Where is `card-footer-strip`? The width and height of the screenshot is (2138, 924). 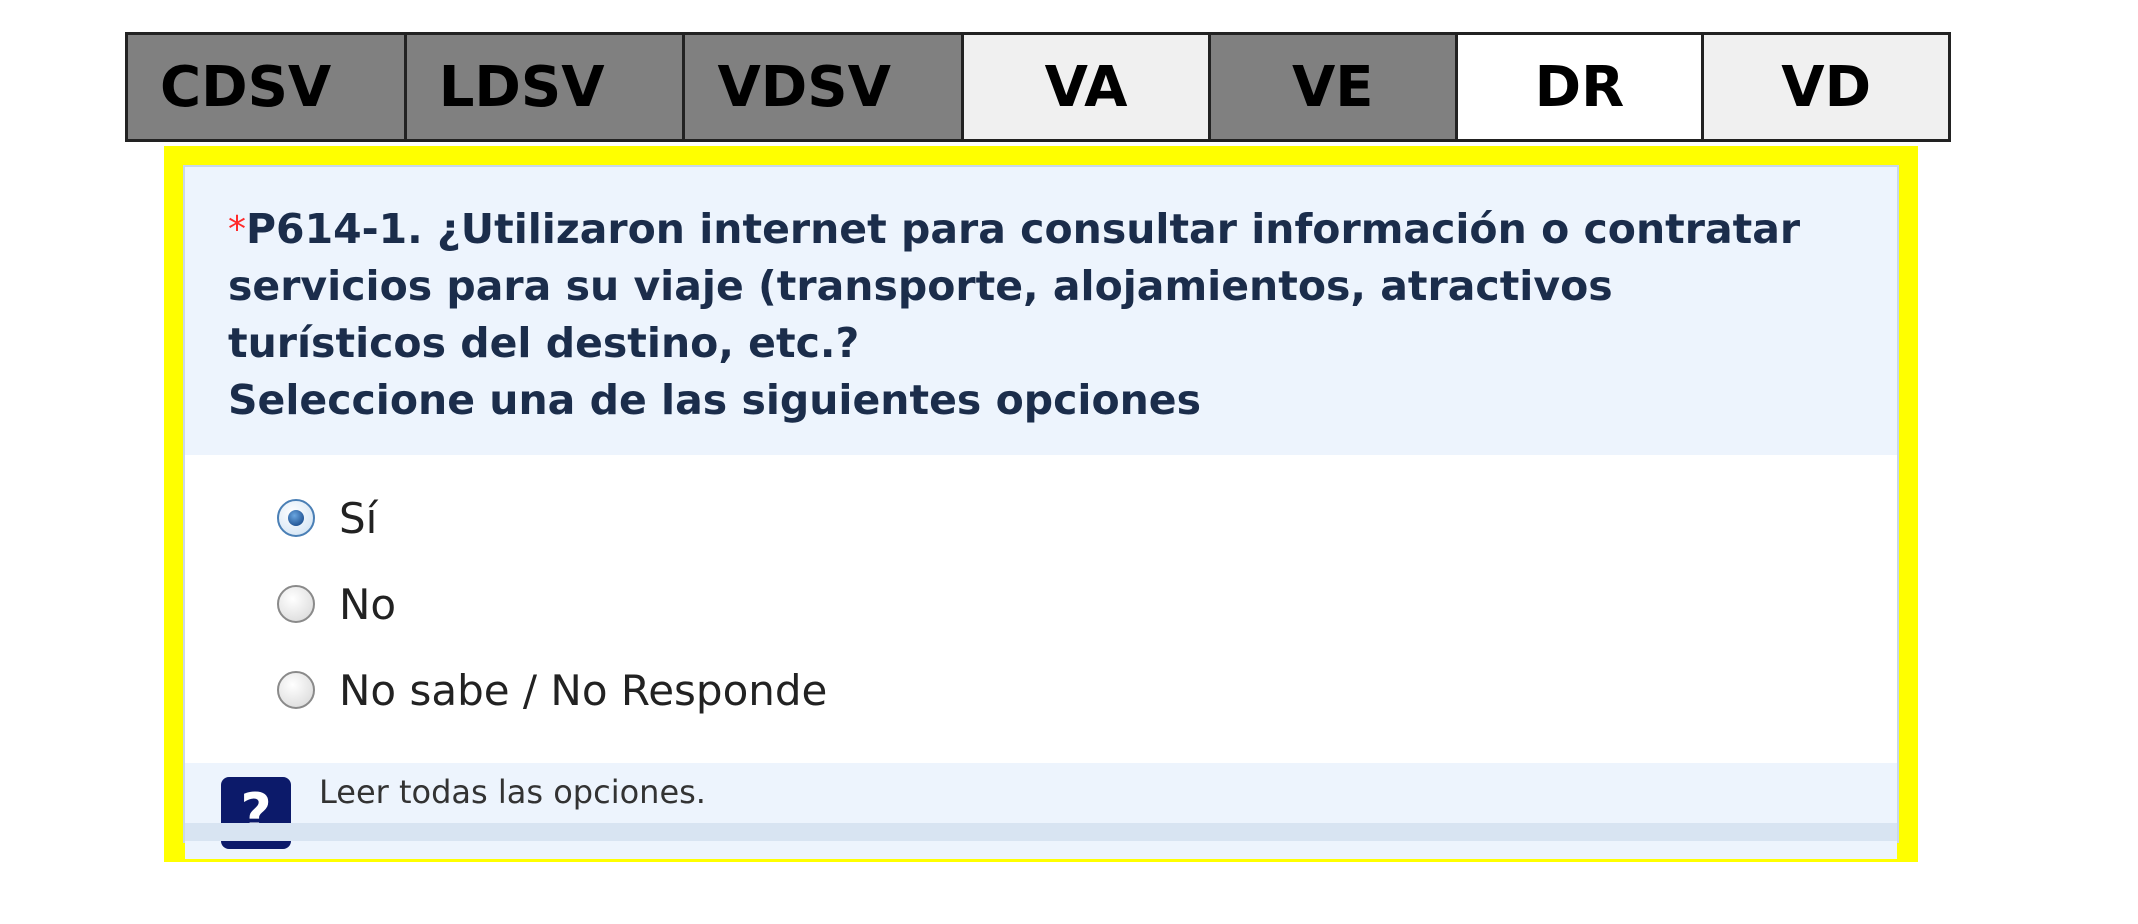
card-footer-strip is located at coordinates (1041, 832).